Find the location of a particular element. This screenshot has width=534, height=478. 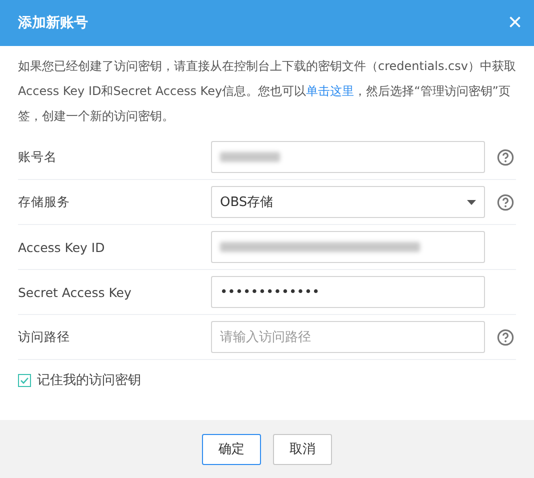

input-field: 请输入访问路径 is located at coordinates (348, 337).